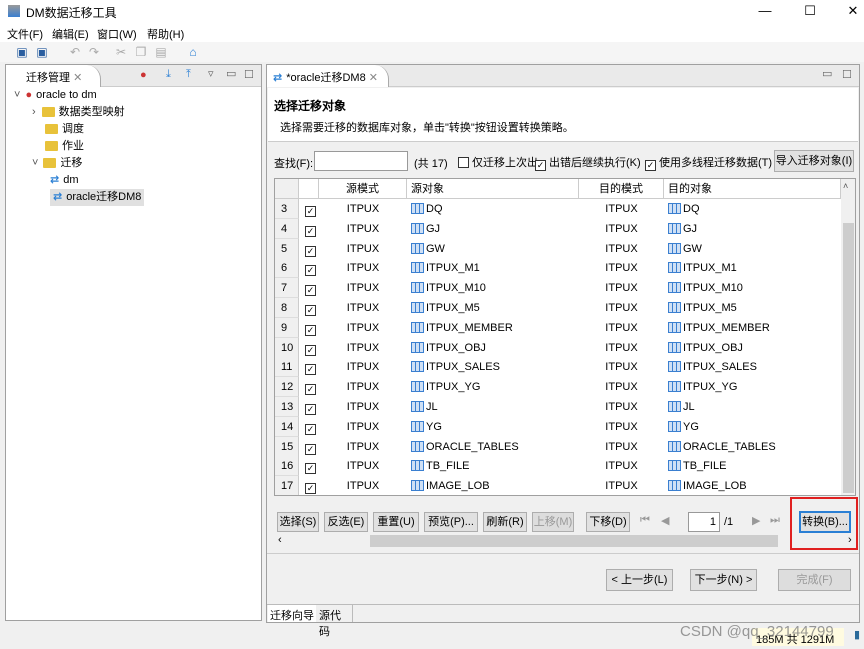  I want to click on db-icon: ●, so click(143, 75).